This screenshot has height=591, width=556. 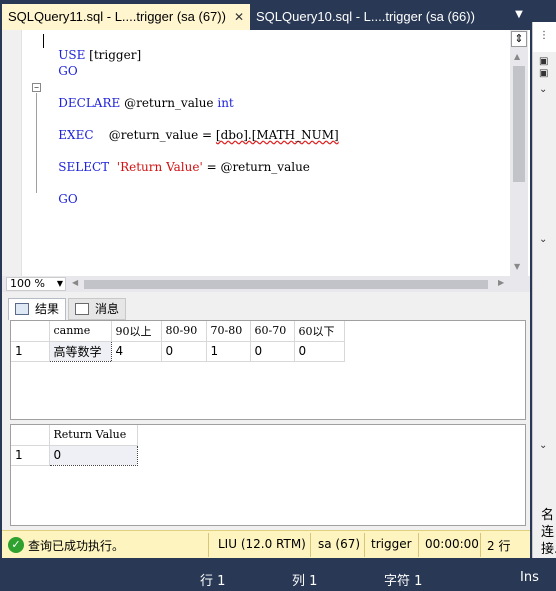 What do you see at coordinates (519, 39) in the screenshot?
I see `split-view-icon: ⇕` at bounding box center [519, 39].